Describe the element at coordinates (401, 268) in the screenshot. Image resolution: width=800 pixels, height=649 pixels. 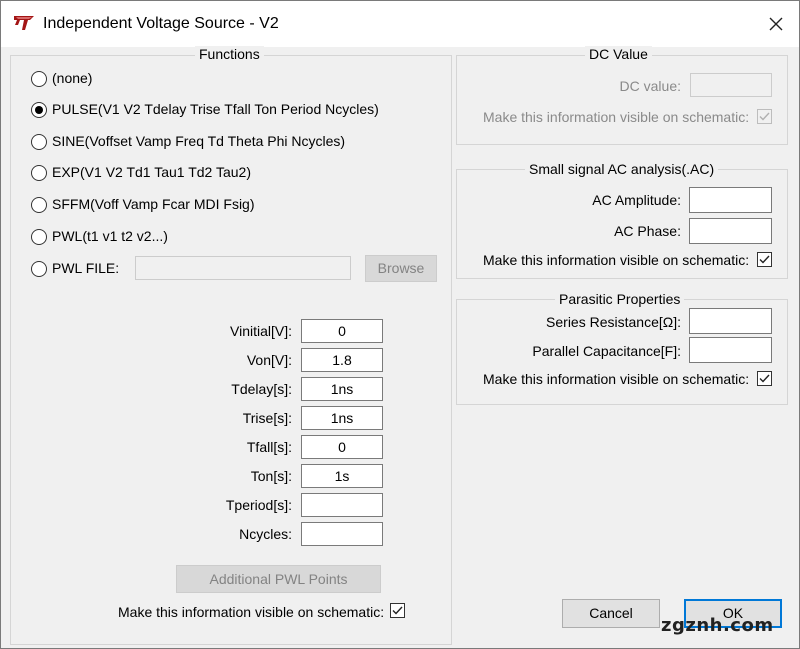
I see `browse-button: Browse` at that location.